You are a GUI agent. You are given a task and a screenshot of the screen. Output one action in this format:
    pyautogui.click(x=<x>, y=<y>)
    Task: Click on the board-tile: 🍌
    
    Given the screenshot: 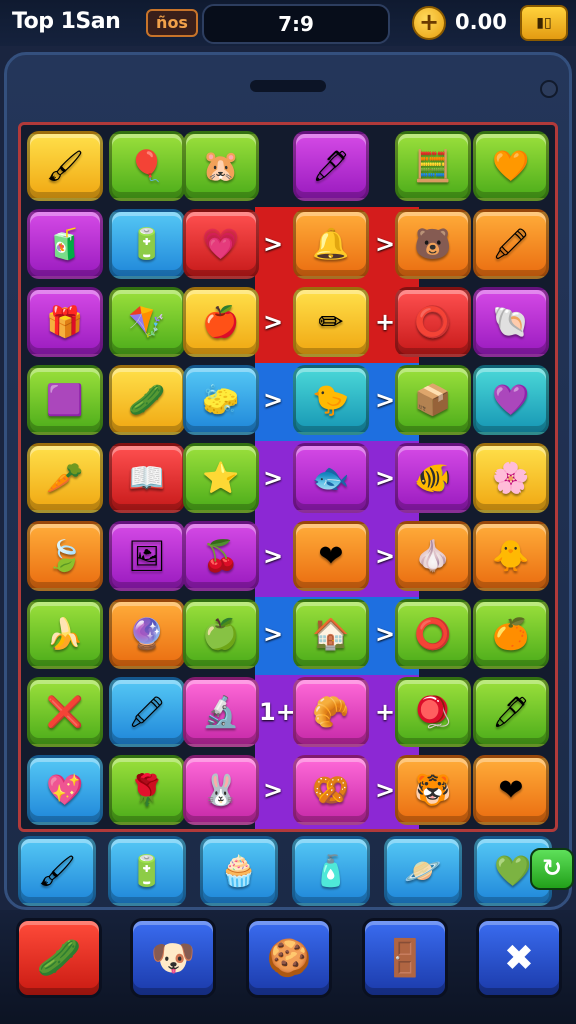 What is the action you would take?
    pyautogui.click(x=65, y=634)
    